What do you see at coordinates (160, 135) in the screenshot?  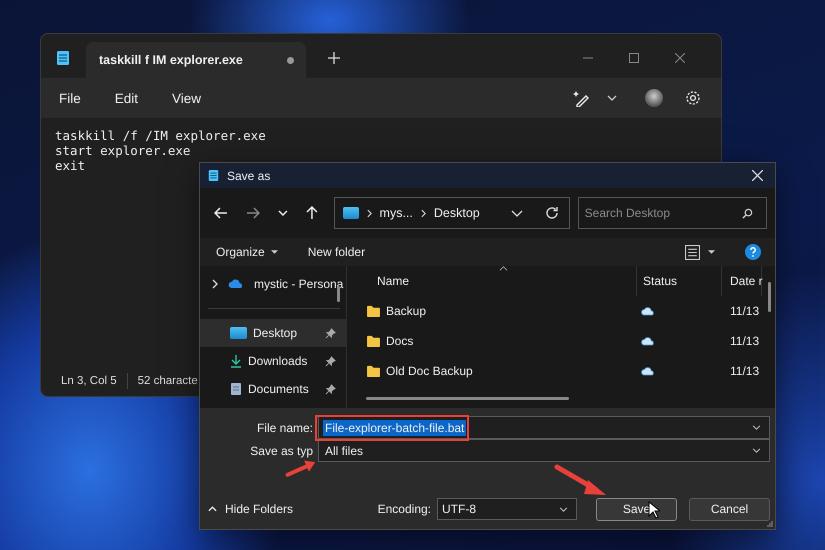 I see `text-line: taskkill /f /IM explorer.exe` at bounding box center [160, 135].